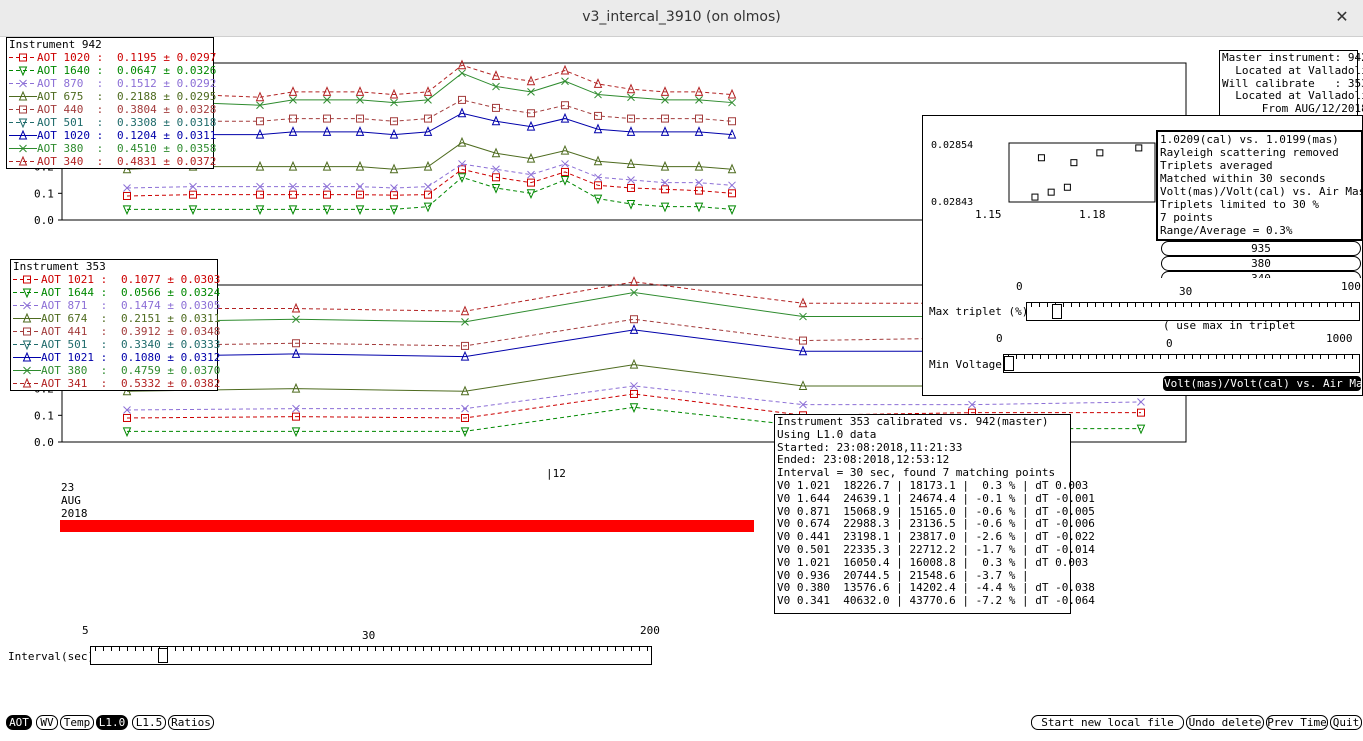 The image size is (1363, 741). Describe the element at coordinates (112, 722) in the screenshot. I see `l10-button: L1.0` at that location.